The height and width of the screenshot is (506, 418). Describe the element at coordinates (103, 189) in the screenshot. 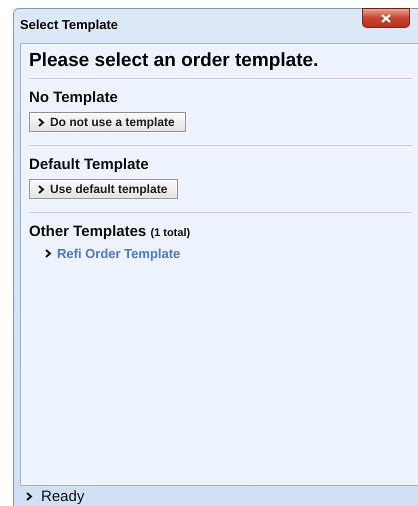

I see `template-button: Use default template` at that location.